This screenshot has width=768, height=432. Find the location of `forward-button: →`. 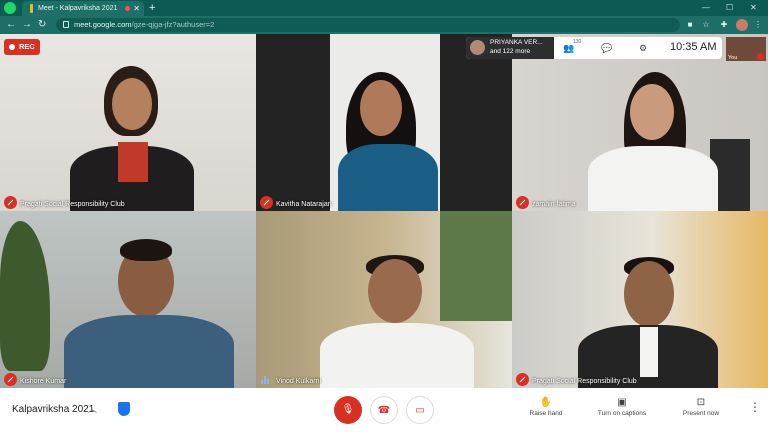

forward-button: → is located at coordinates (27, 25).